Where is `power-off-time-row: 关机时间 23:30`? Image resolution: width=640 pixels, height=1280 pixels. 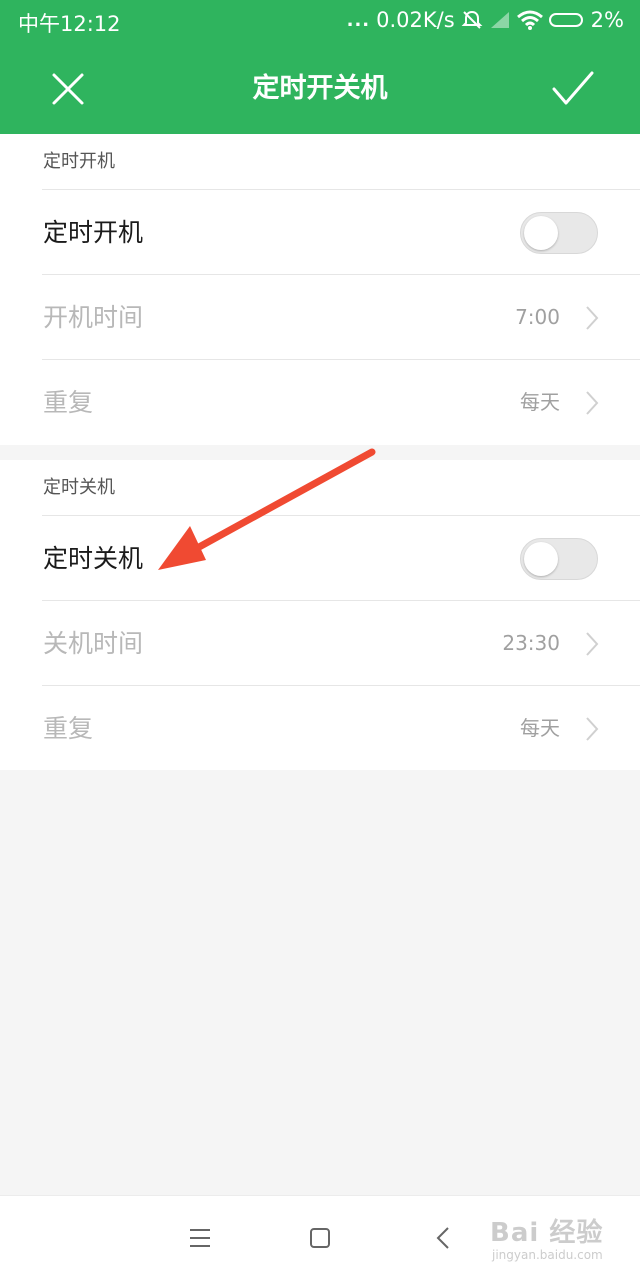 power-off-time-row: 关机时间 23:30 is located at coordinates (341, 642).